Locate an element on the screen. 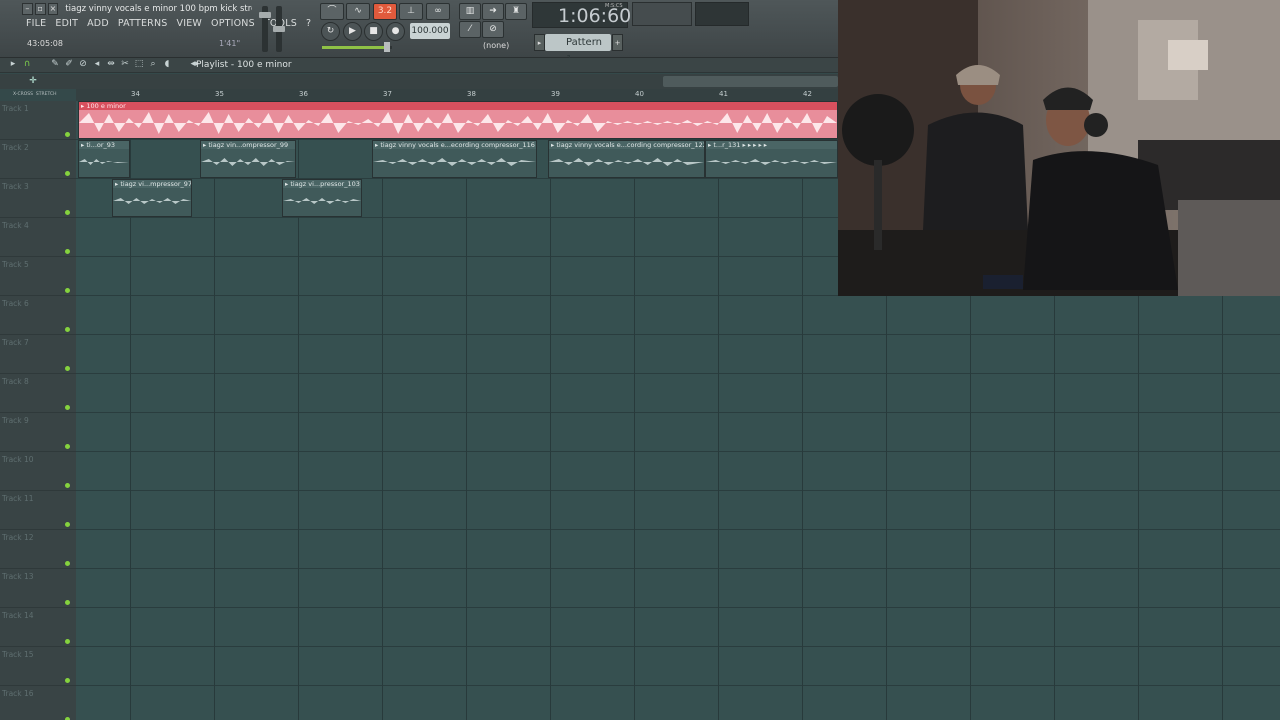 The image size is (1280, 720). piano-roll-button: ▥ is located at coordinates (470, 11).